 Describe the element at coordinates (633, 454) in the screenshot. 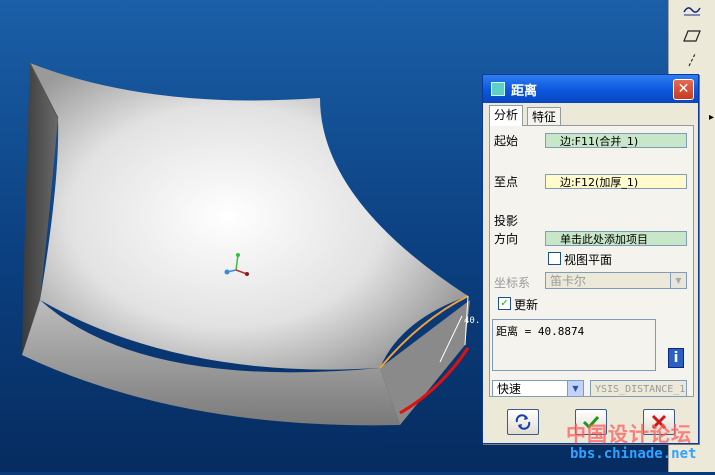

I see `watermark-url: bbs.chinade.net` at that location.